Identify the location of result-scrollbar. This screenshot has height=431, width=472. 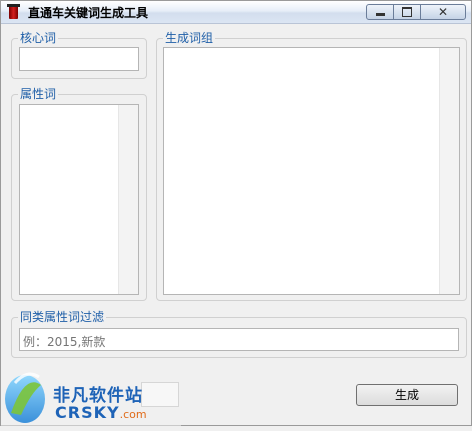
(449, 171).